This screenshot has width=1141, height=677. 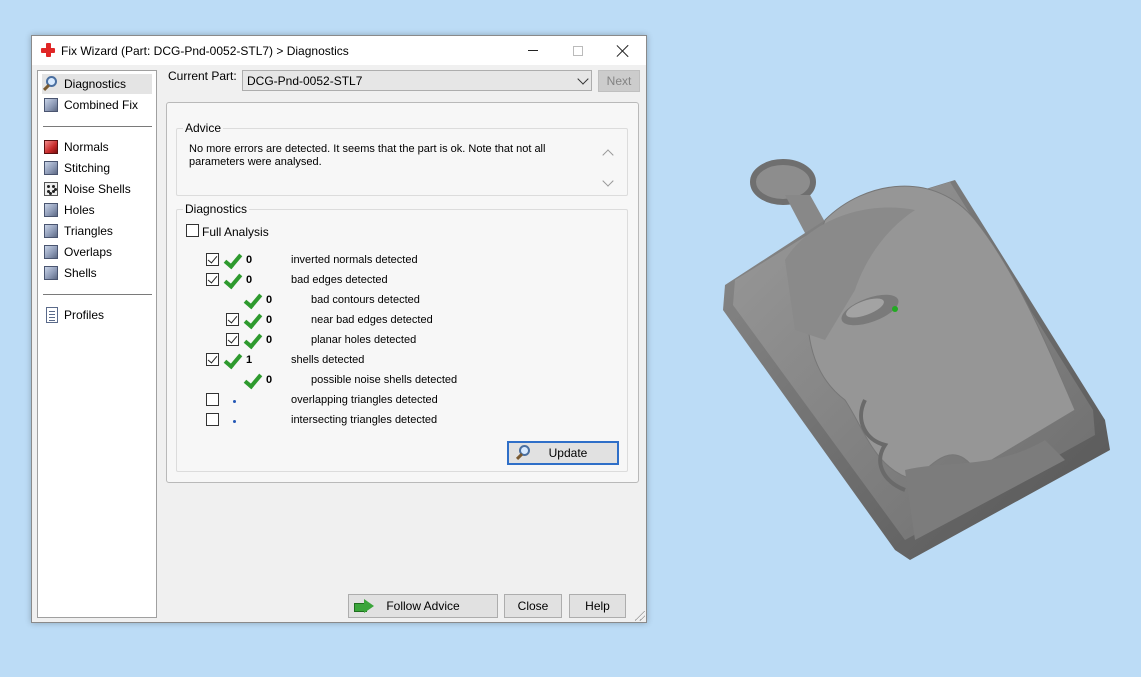 I want to click on app-cross-icon, so click(x=48, y=50).